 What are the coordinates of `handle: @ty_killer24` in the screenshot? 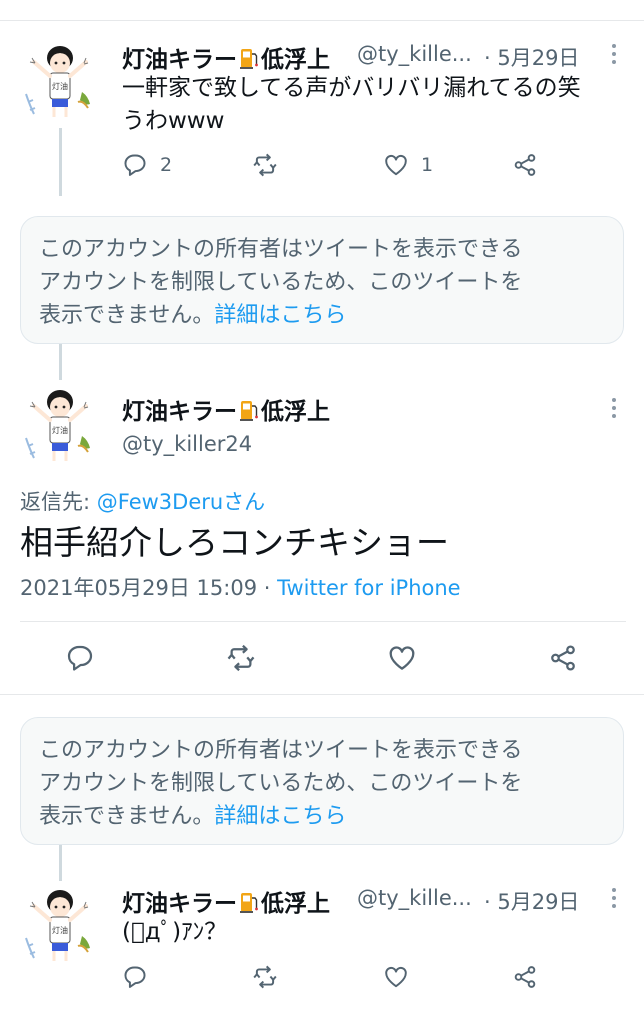 It's located at (187, 444).